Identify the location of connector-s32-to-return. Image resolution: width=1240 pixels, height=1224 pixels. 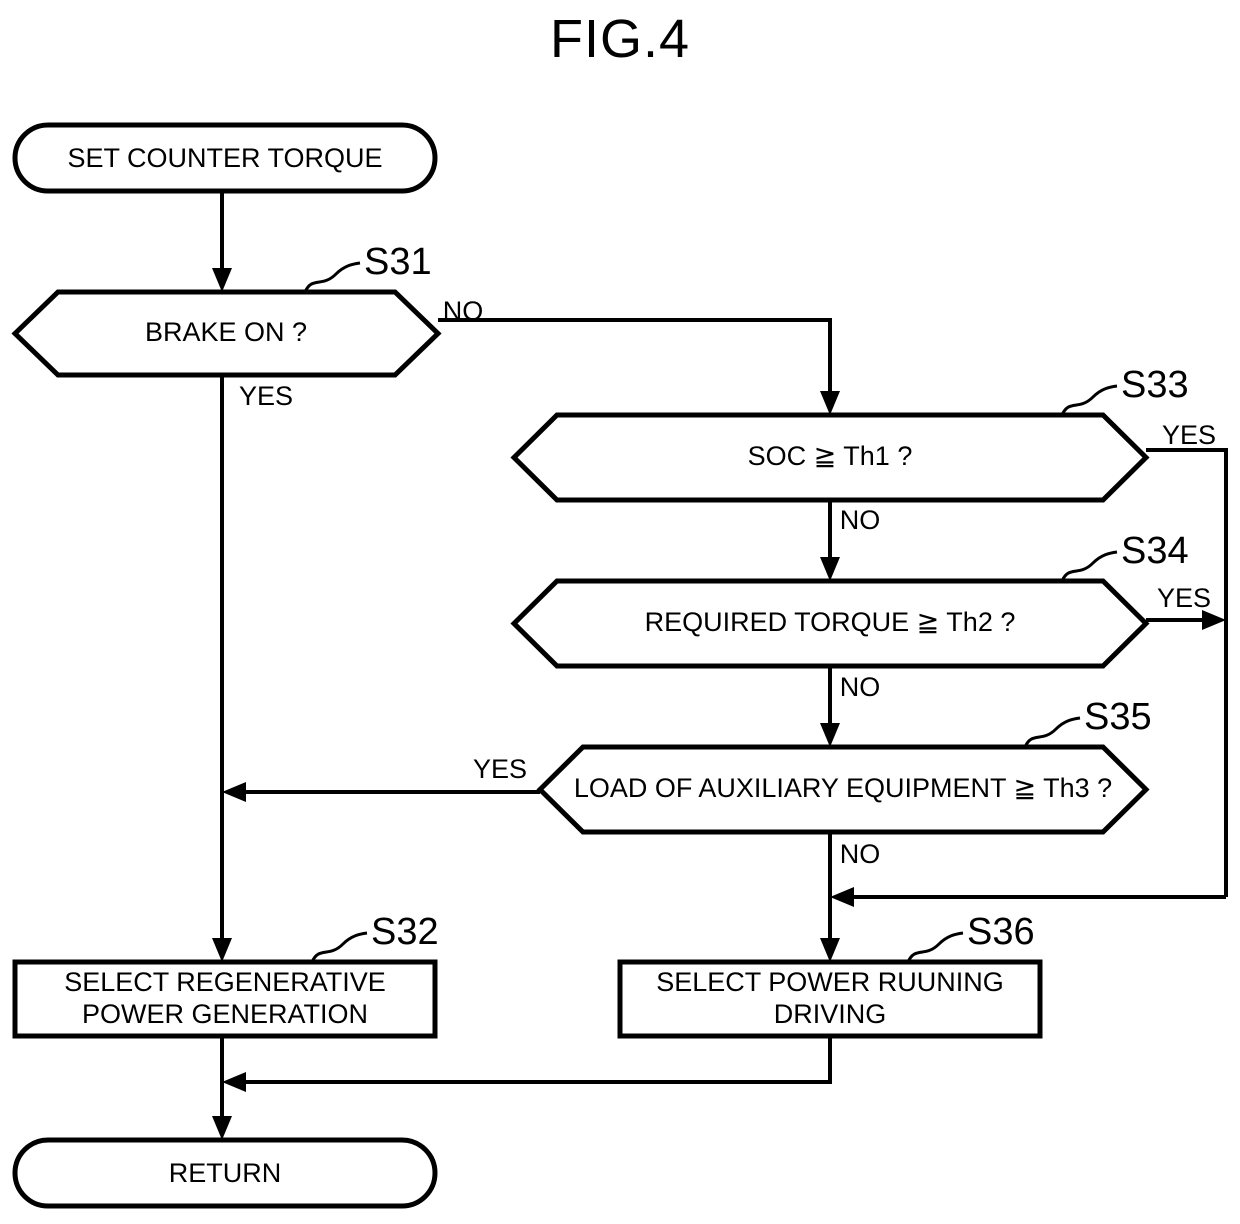
(222, 1088).